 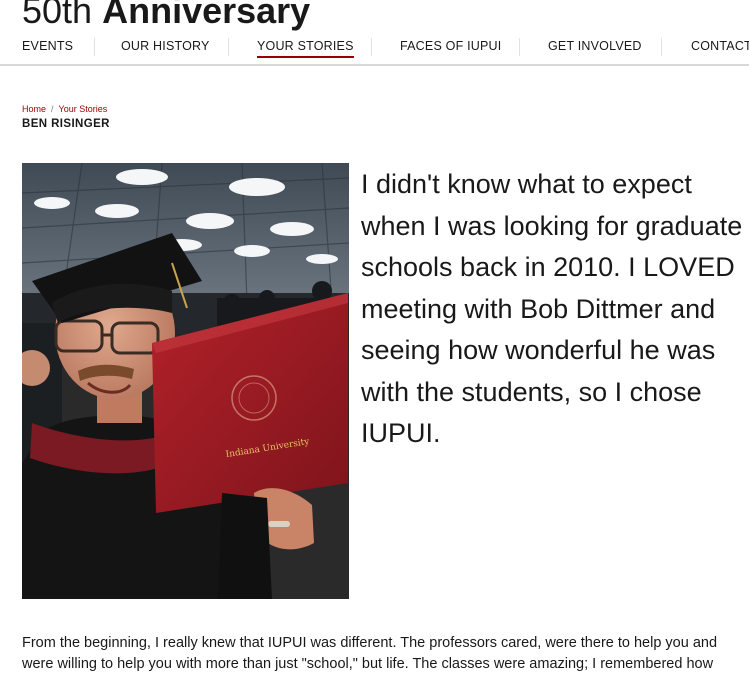 I want to click on site-title: 50th Anniversary, so click(x=166, y=16).